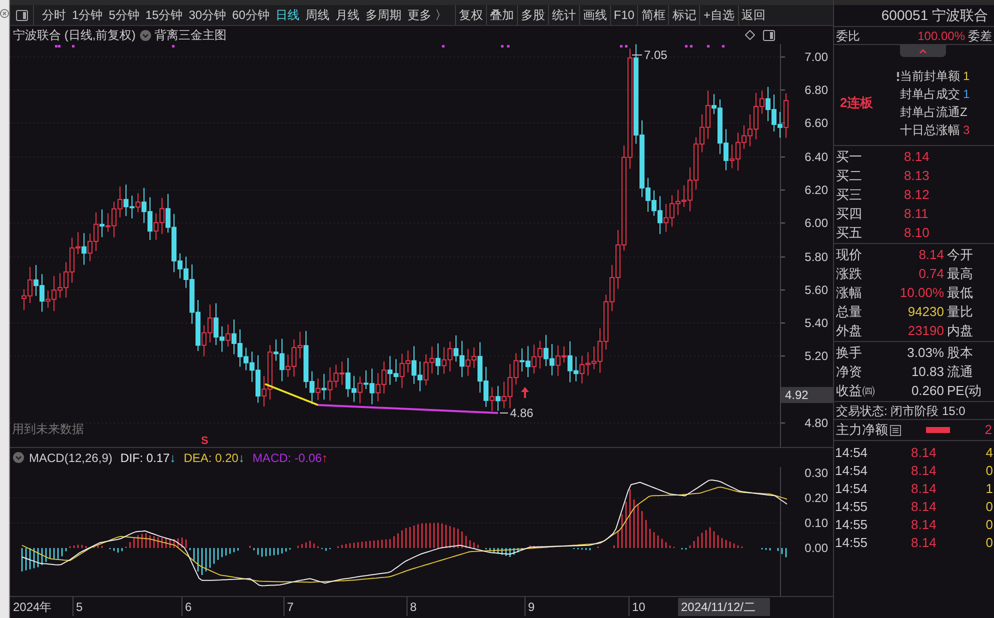 The height and width of the screenshot is (618, 994). I want to click on quote-value: 10.83, so click(927, 371).